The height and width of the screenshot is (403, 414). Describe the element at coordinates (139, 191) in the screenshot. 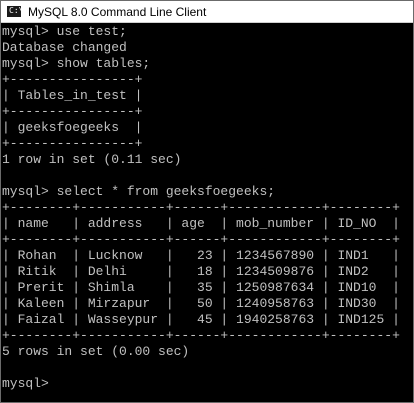

I see `console-line-command: mysql> select * from geeksfoegeeks;` at that location.